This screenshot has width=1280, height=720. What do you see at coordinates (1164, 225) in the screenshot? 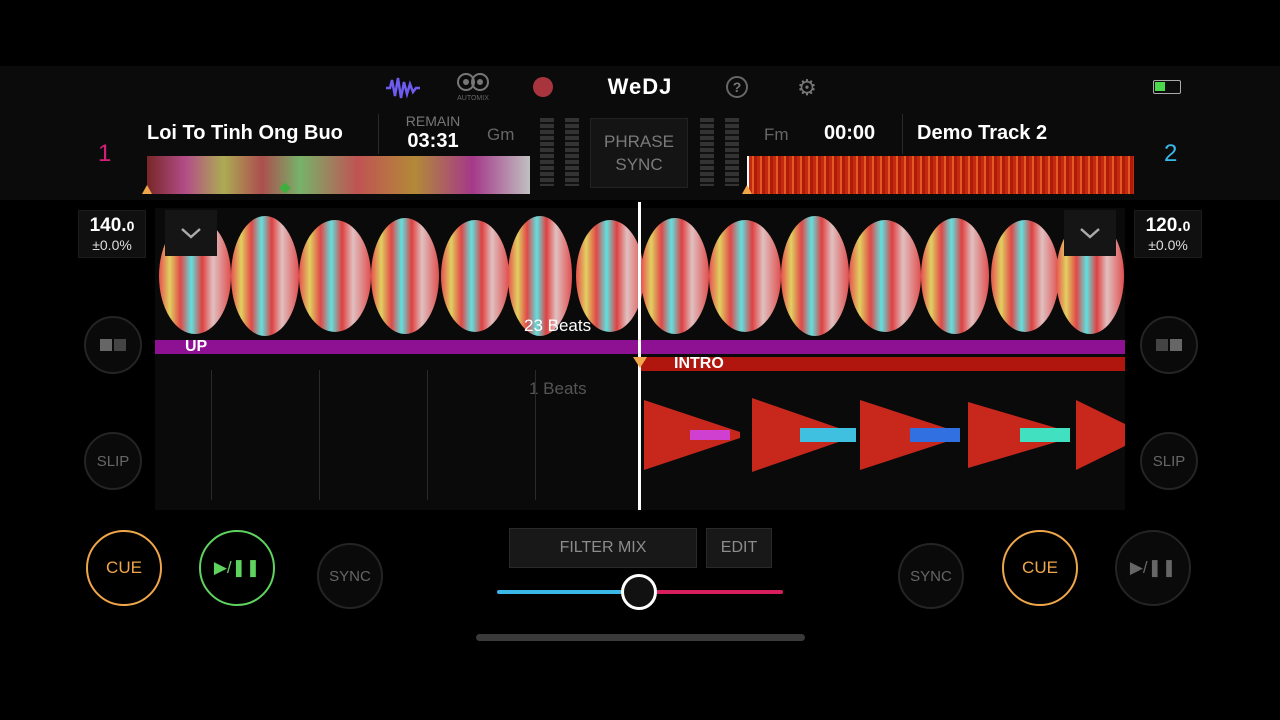
I see `deck2-bpm-integer: 120.` at bounding box center [1164, 225].